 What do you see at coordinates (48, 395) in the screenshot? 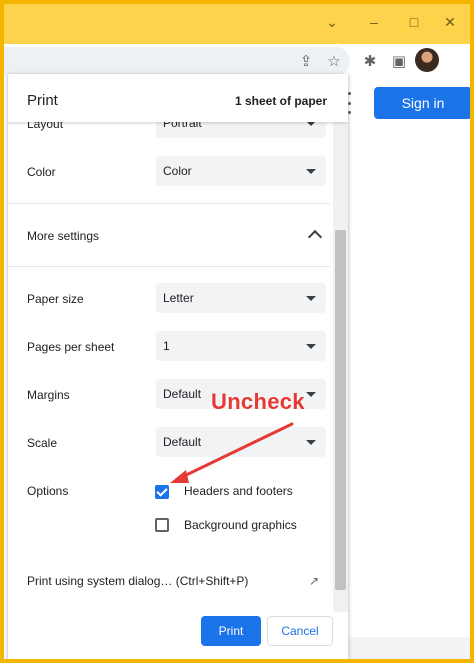
I see `margins-label: Margins` at bounding box center [48, 395].